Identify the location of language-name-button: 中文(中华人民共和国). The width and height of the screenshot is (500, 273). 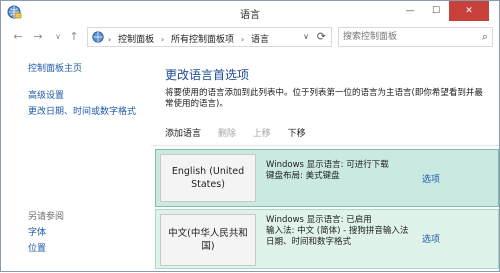
(208, 240).